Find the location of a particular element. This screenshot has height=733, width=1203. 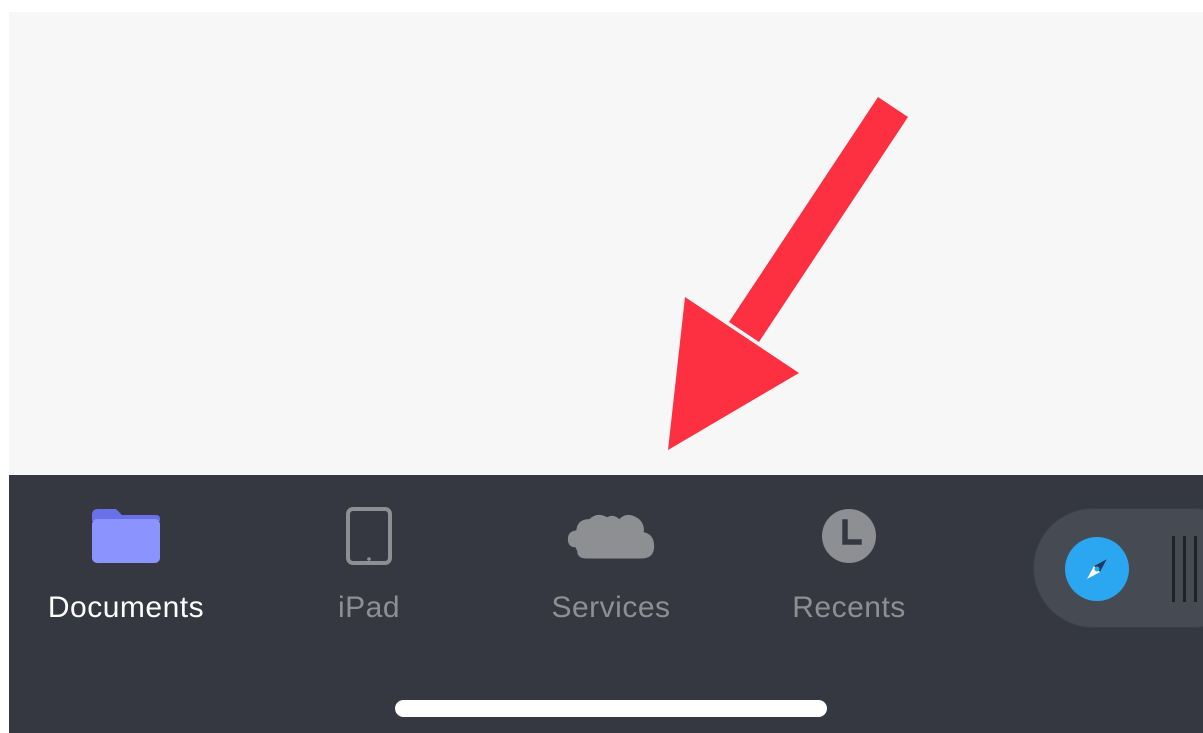

folder-icon is located at coordinates (126, 536).